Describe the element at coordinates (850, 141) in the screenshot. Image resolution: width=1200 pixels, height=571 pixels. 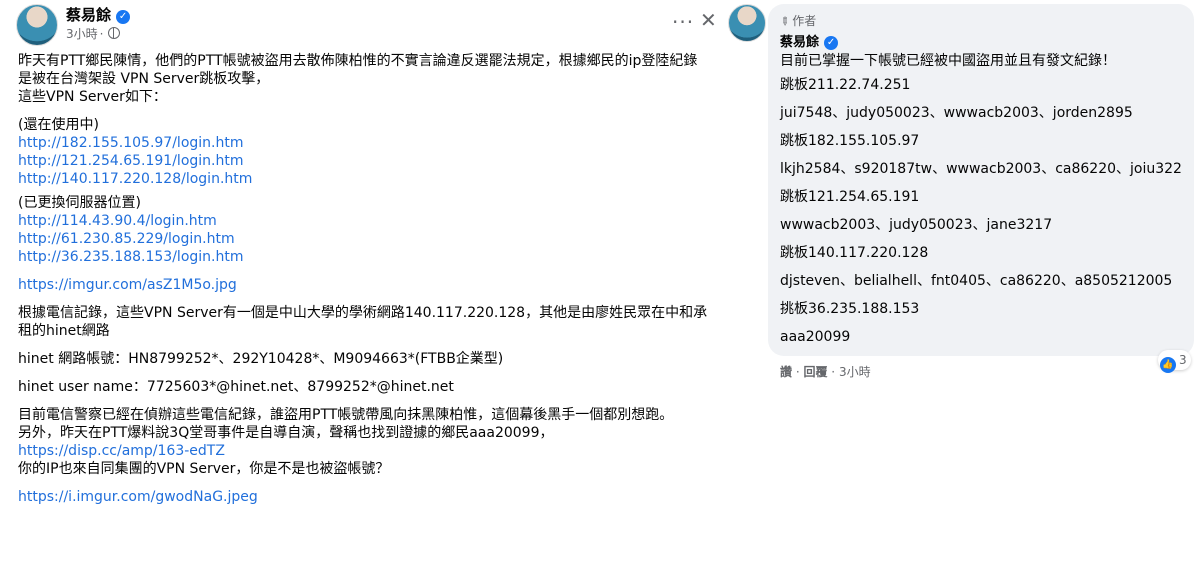
I see `comment-line: 跳板182.155.105.97` at that location.